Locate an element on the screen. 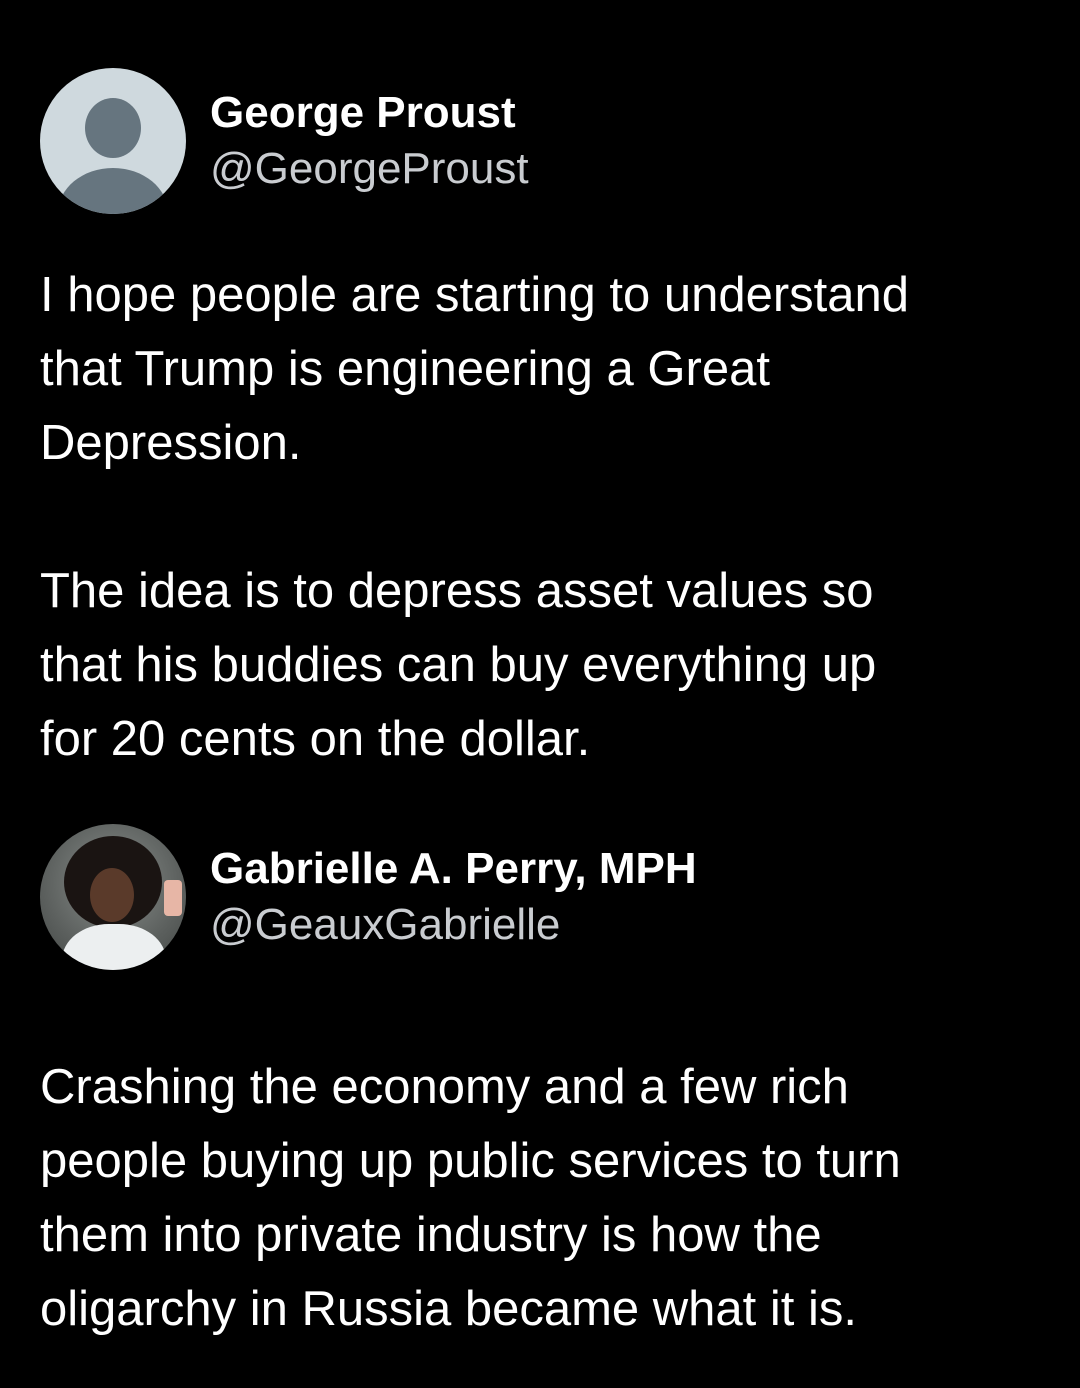  avatar-photo-body is located at coordinates (114, 947).